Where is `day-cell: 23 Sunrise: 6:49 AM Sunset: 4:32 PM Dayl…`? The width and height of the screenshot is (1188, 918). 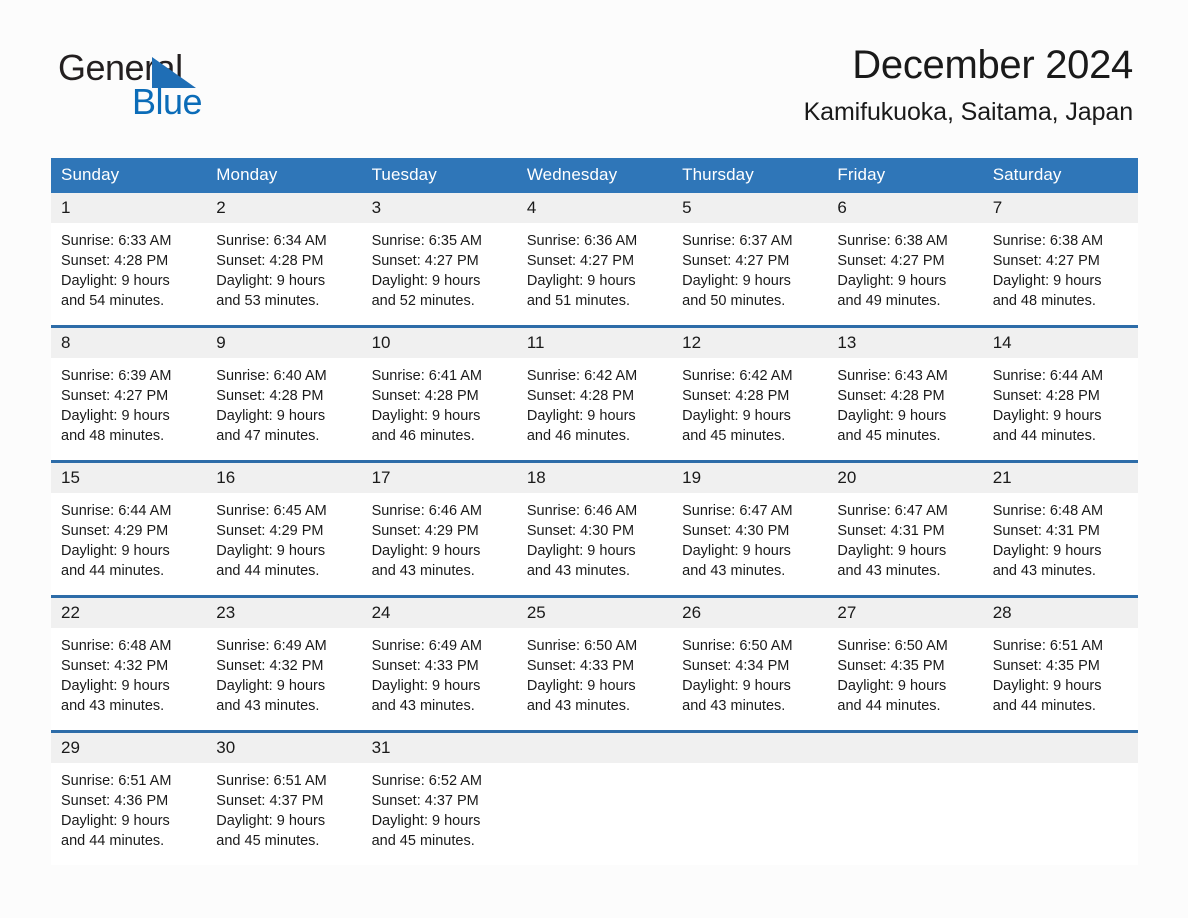 day-cell: 23 Sunrise: 6:49 AM Sunset: 4:32 PM Dayl… is located at coordinates (284, 663).